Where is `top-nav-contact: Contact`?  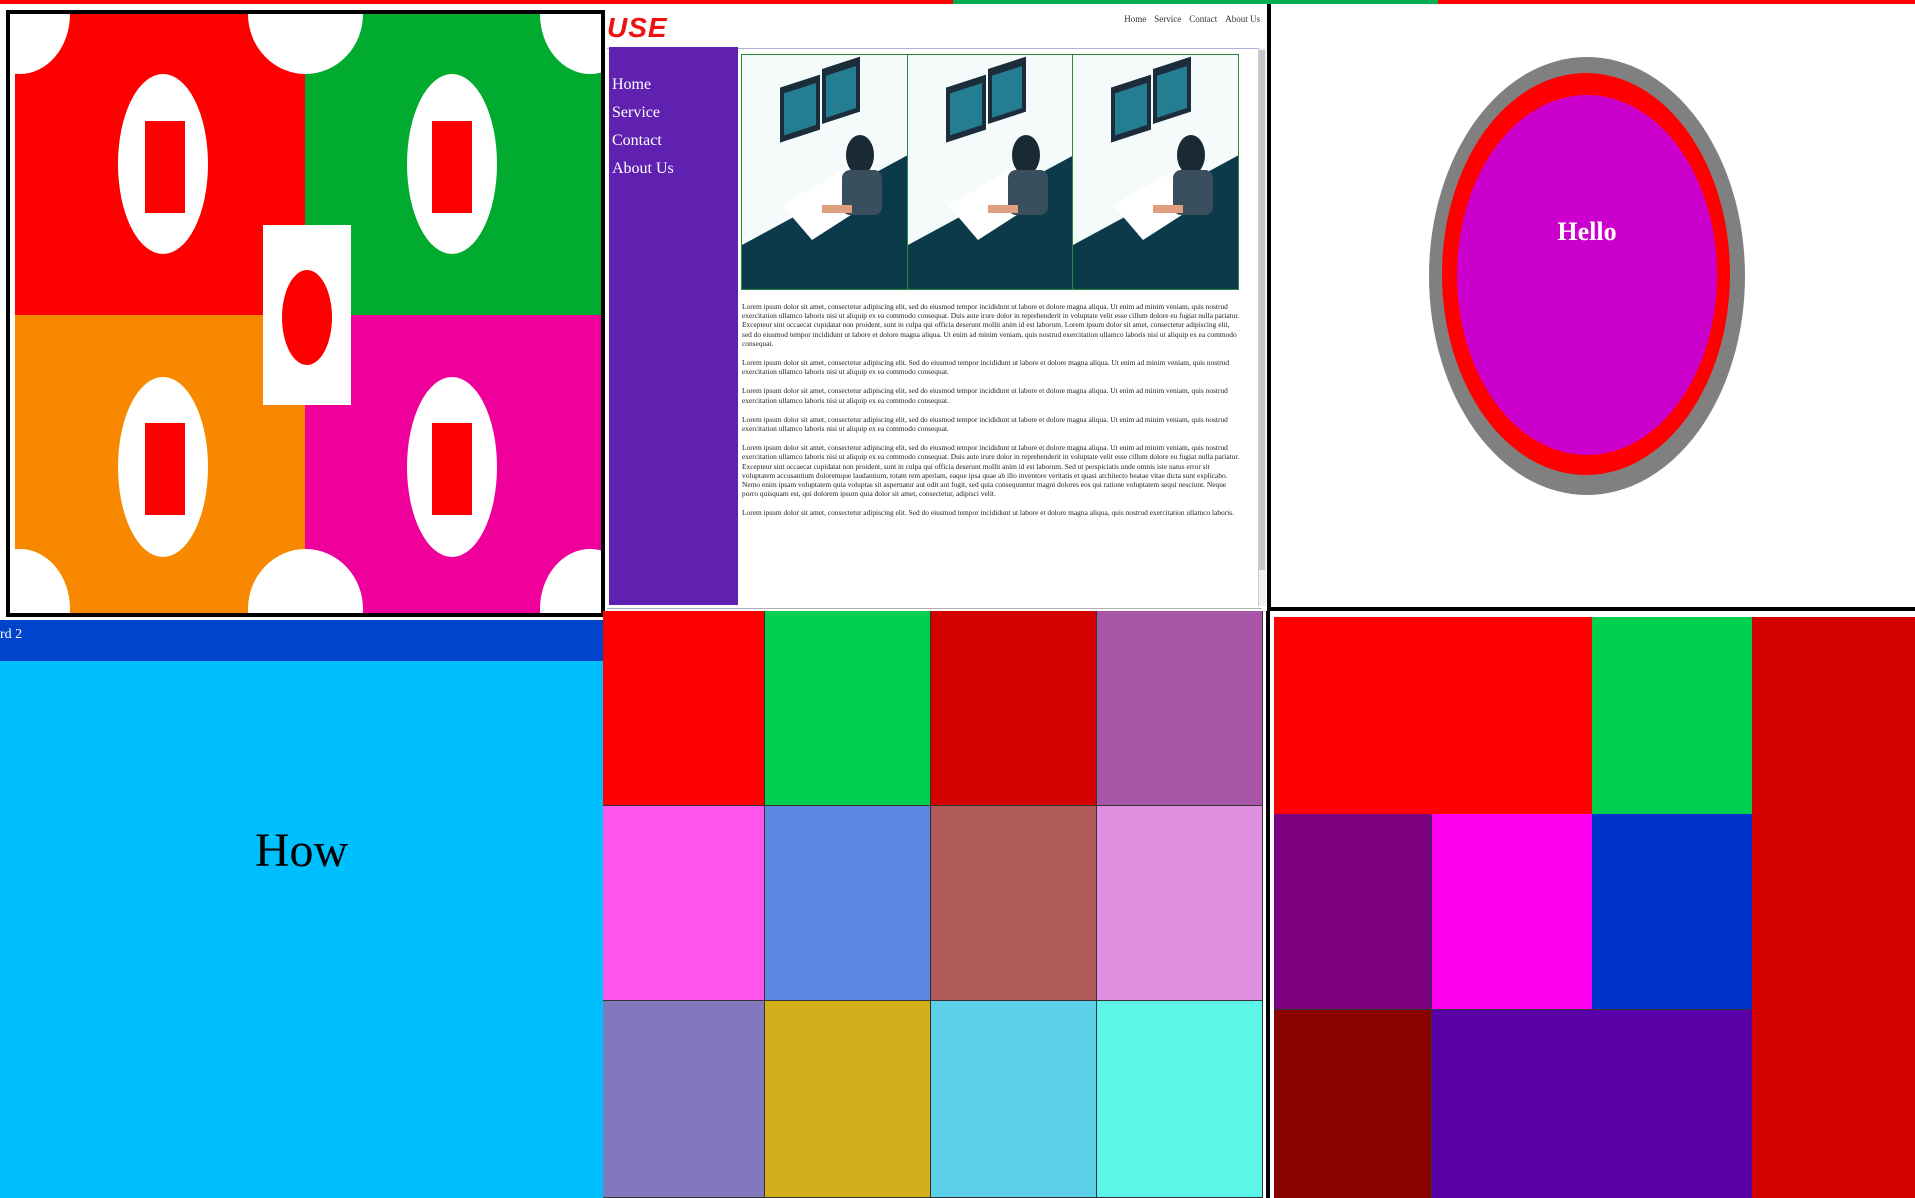 top-nav-contact: Contact is located at coordinates (1203, 19).